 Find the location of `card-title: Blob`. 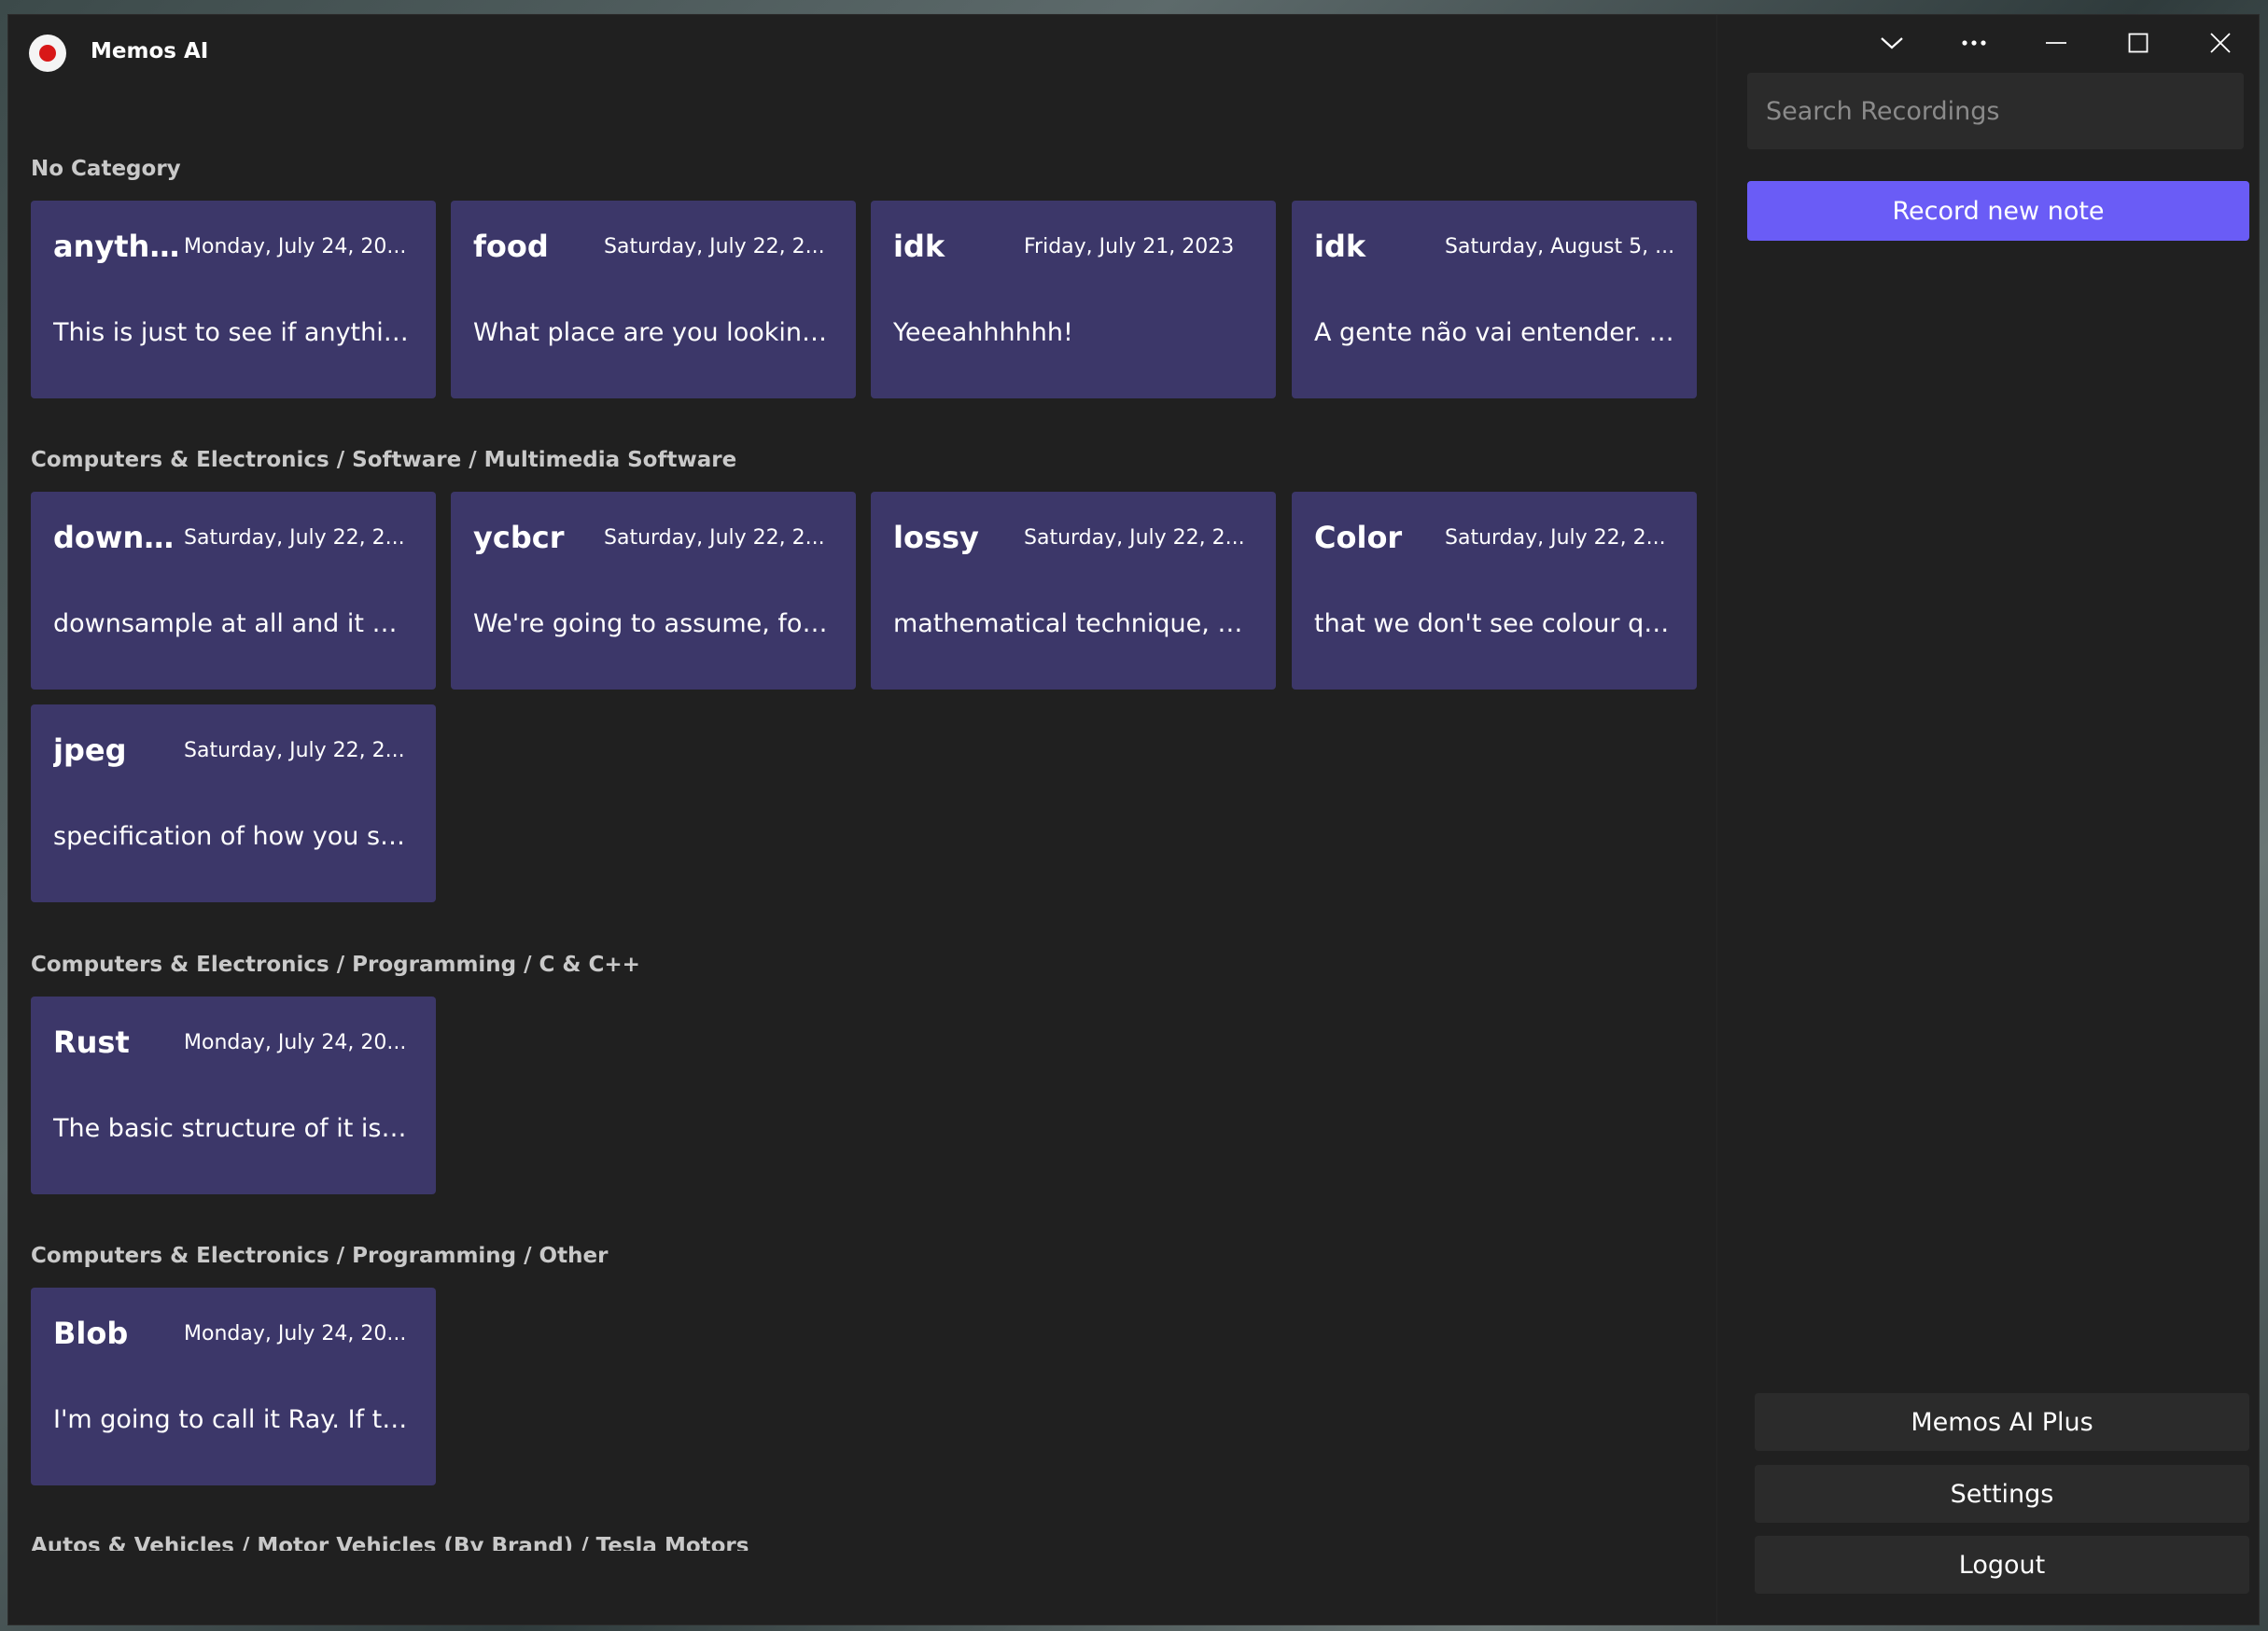

card-title: Blob is located at coordinates (91, 1333).